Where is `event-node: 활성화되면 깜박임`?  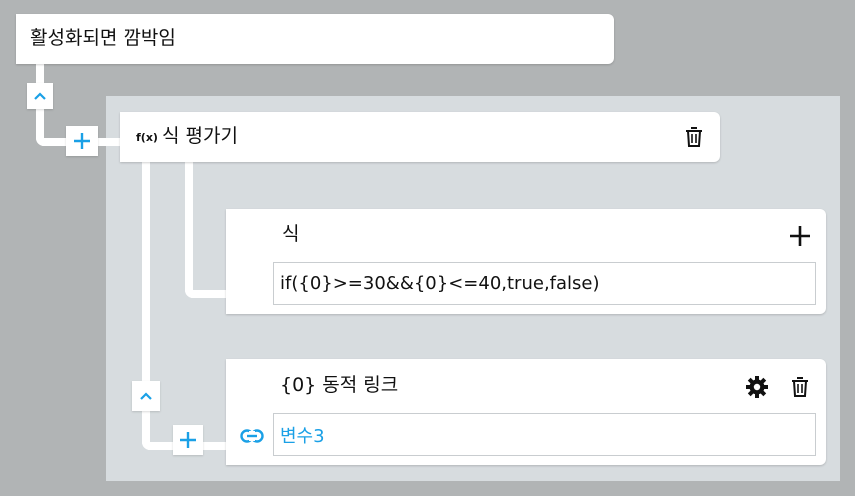 event-node: 활성화되면 깜박임 is located at coordinates (315, 39).